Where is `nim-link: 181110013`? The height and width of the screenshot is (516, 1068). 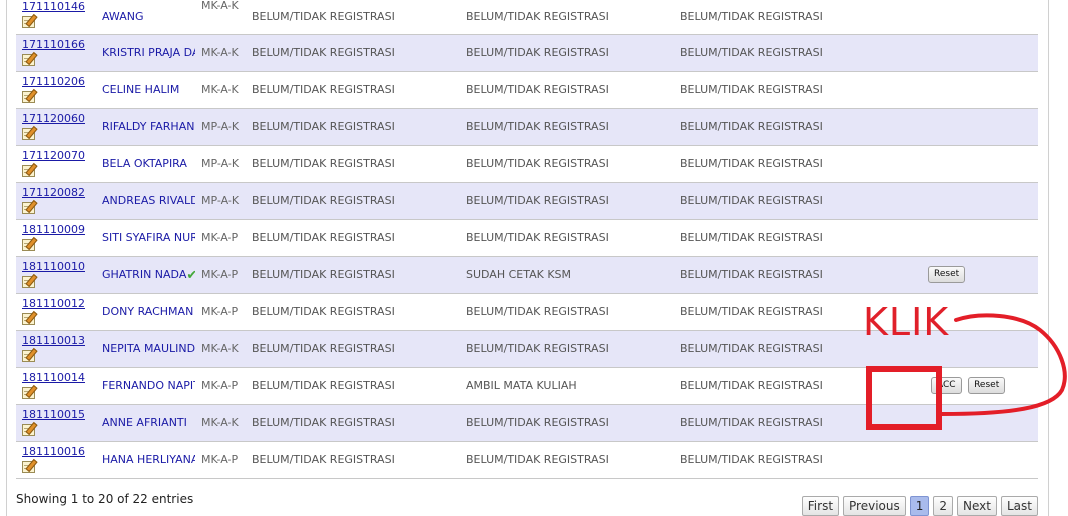
nim-link: 181110013 is located at coordinates (59, 340).